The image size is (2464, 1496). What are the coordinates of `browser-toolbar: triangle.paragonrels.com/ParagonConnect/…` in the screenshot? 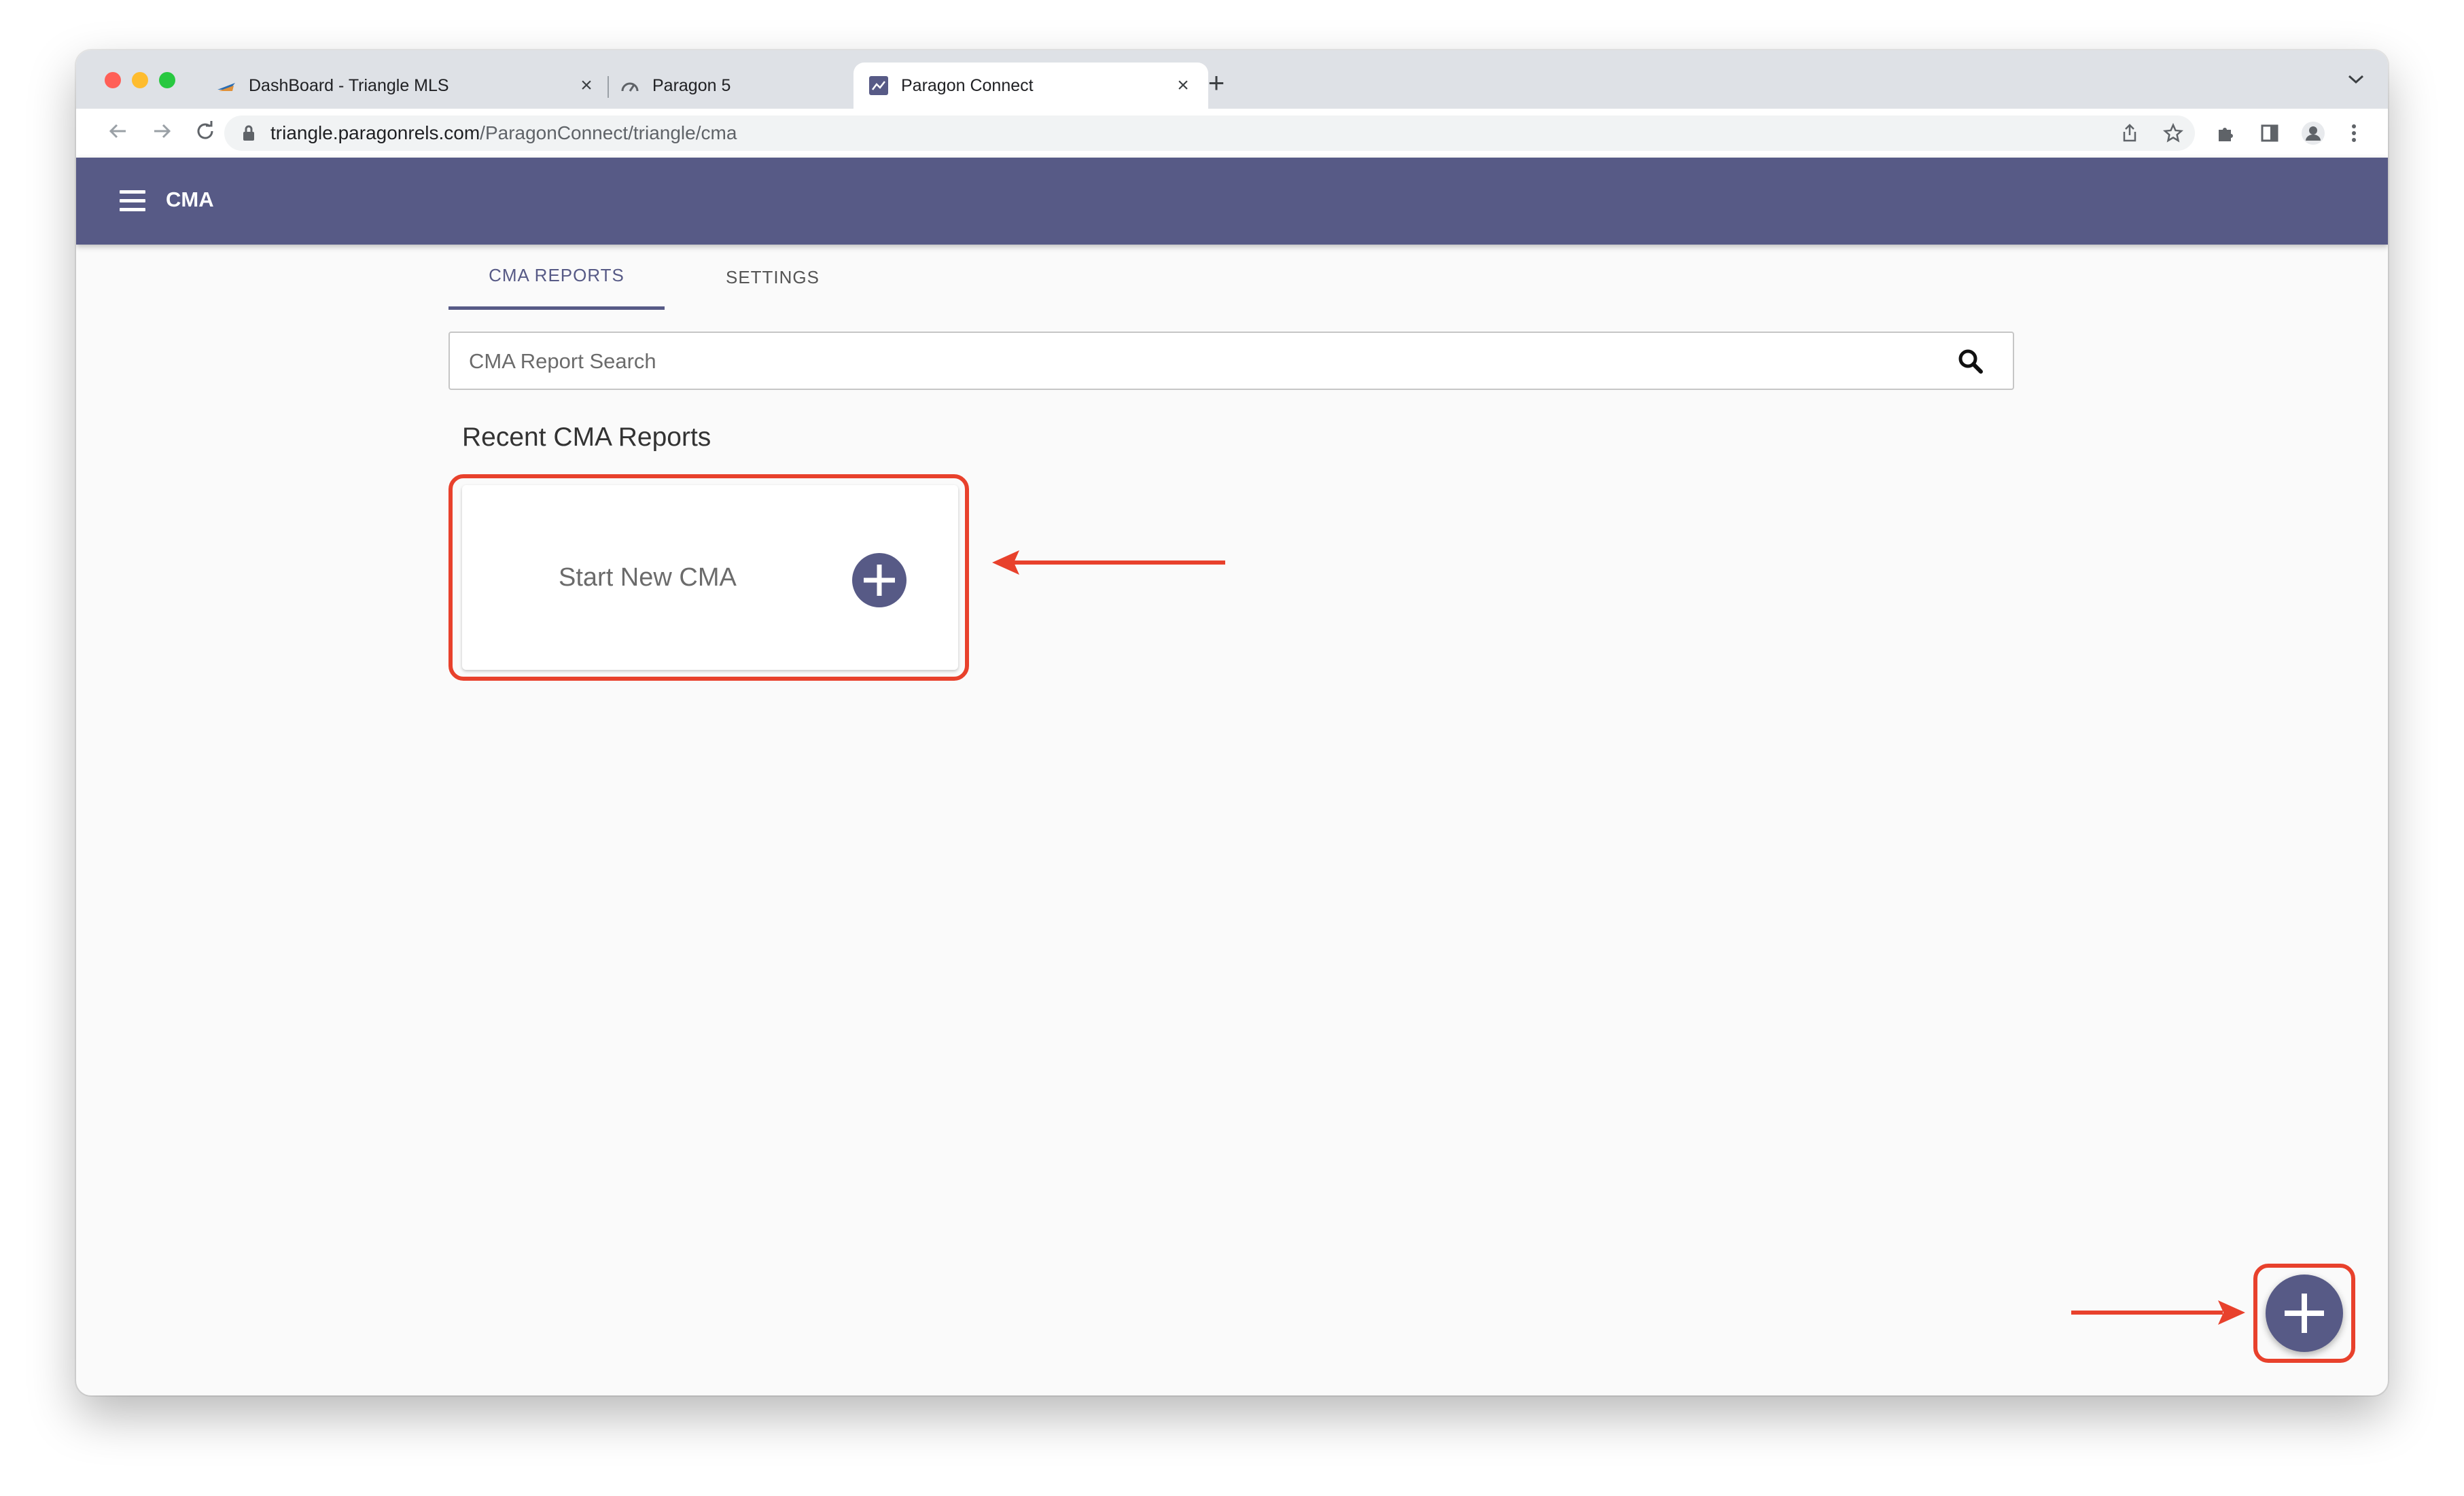 It's located at (1232, 133).